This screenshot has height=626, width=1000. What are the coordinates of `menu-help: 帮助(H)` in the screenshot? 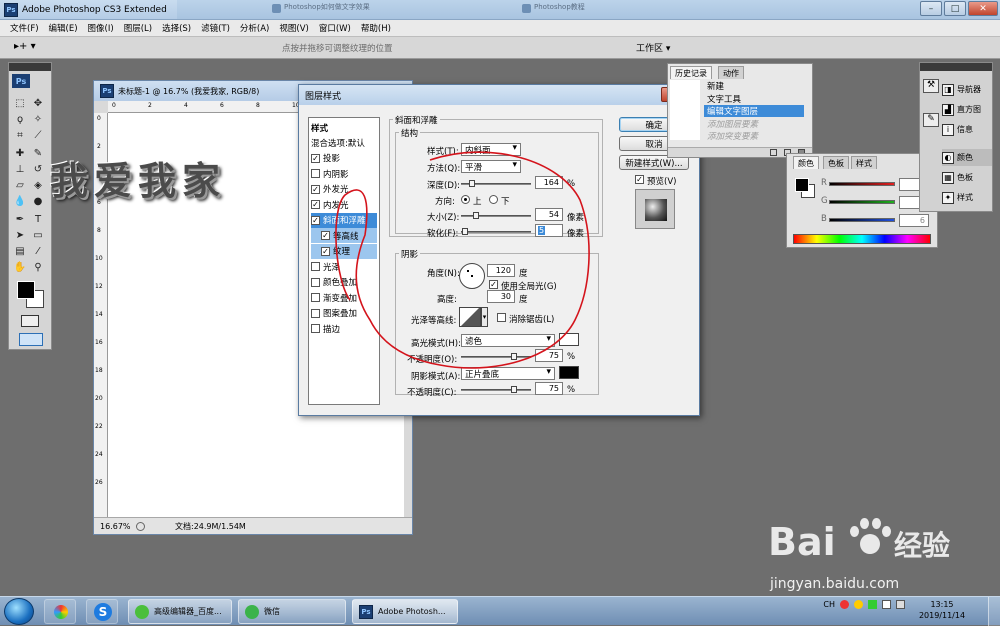 It's located at (376, 28).